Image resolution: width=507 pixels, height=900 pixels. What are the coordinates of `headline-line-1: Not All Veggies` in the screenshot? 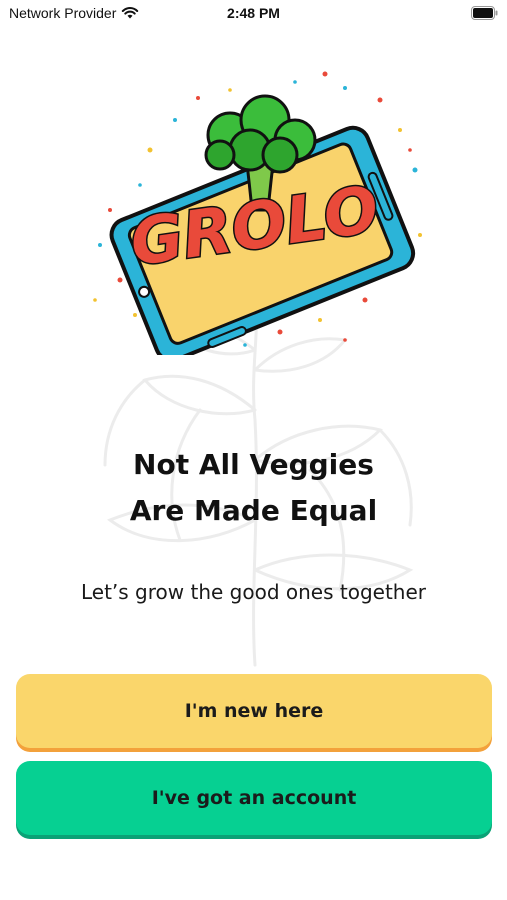 It's located at (253, 464).